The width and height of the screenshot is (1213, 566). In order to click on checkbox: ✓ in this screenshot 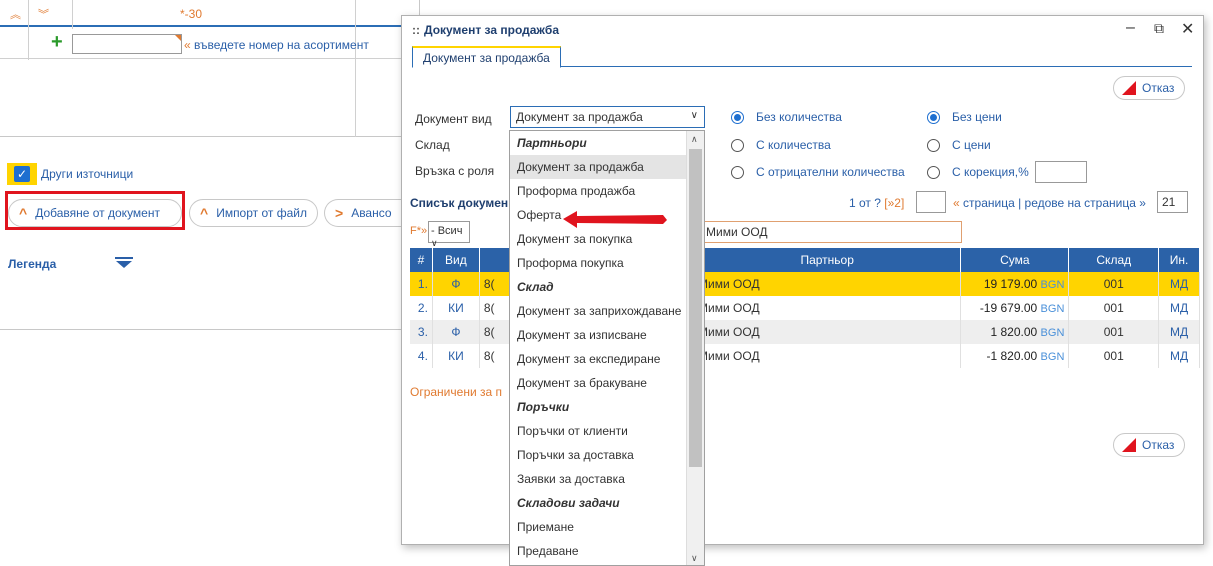, I will do `click(22, 174)`.